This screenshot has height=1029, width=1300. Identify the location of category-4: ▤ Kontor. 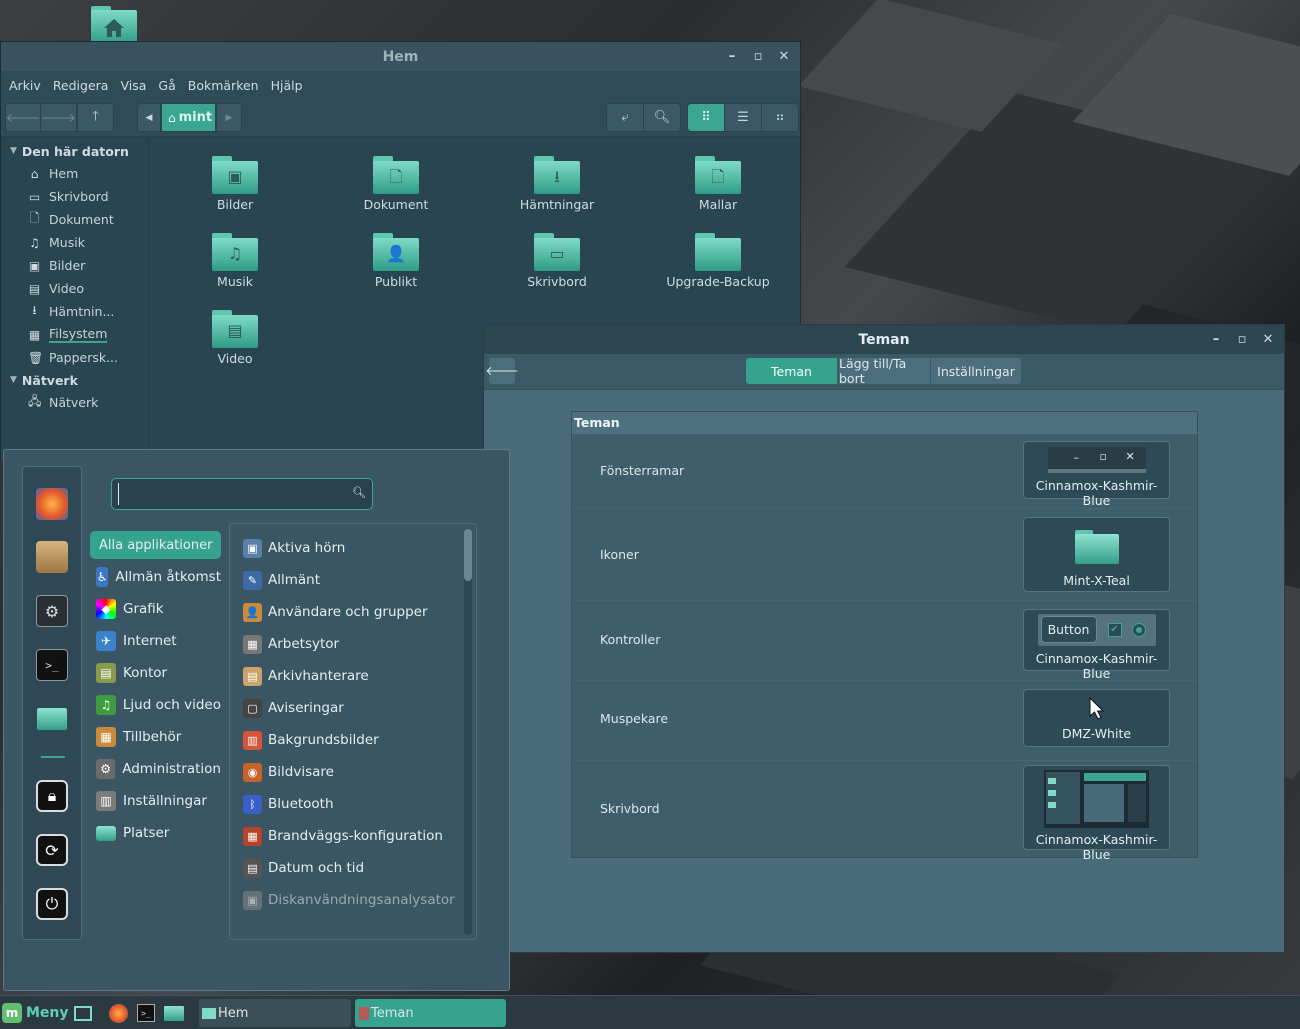
(155, 673).